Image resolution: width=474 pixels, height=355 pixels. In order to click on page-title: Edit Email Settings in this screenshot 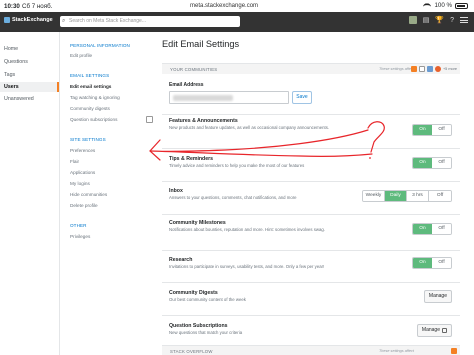, I will do `click(201, 44)`.